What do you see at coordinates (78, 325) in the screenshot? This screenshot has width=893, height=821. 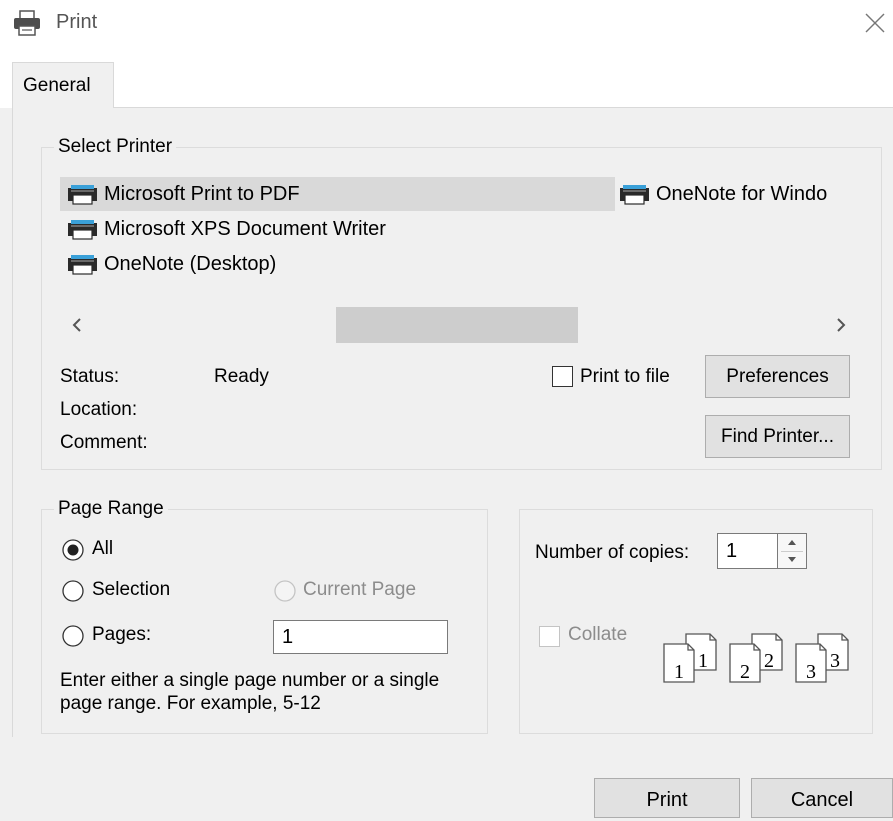 I see `scroll-left-arrow-icon` at bounding box center [78, 325].